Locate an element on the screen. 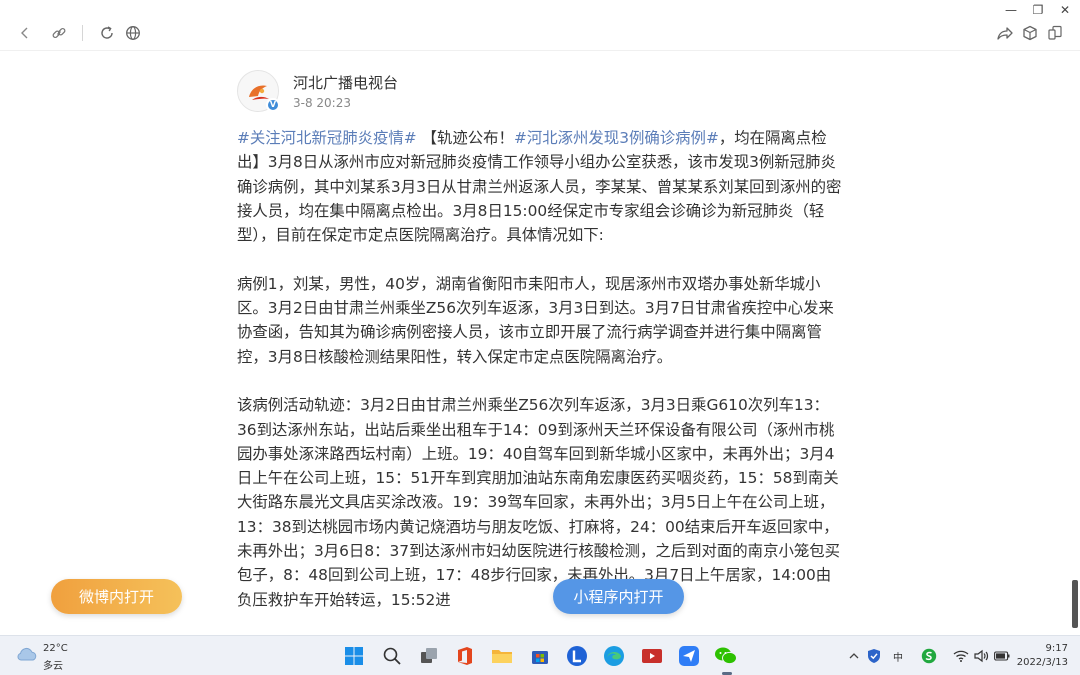 This screenshot has width=1080, height=675. chevron-left-icon is located at coordinates (24, 33).